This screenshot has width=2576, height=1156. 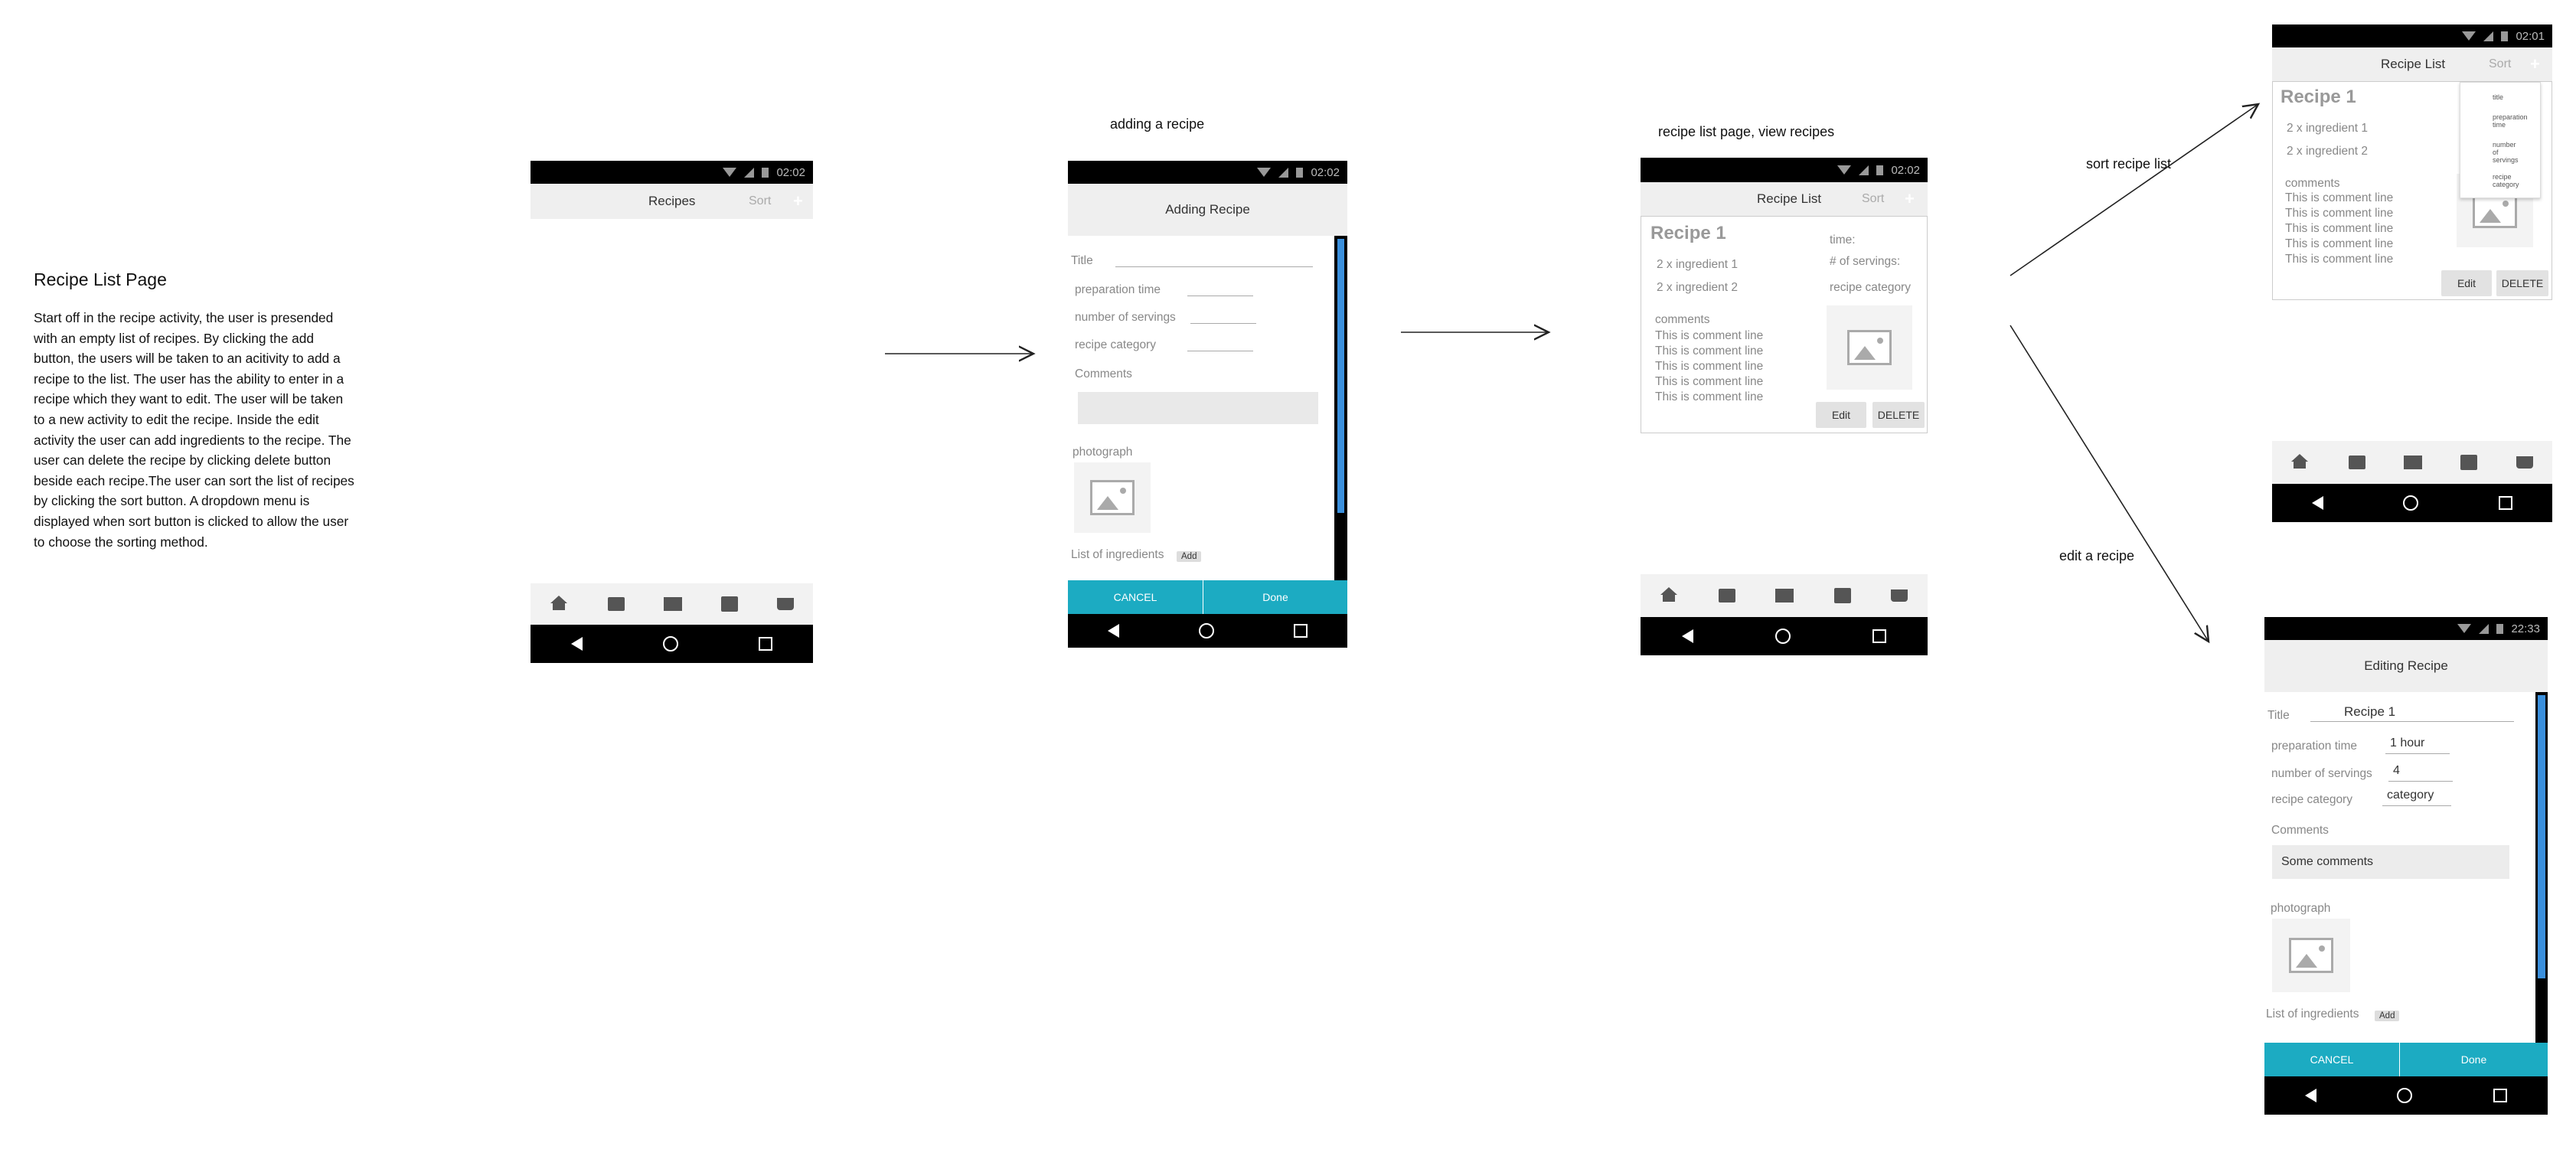 What do you see at coordinates (2491, 146) in the screenshot?
I see `sort-option-servings: number of servings` at bounding box center [2491, 146].